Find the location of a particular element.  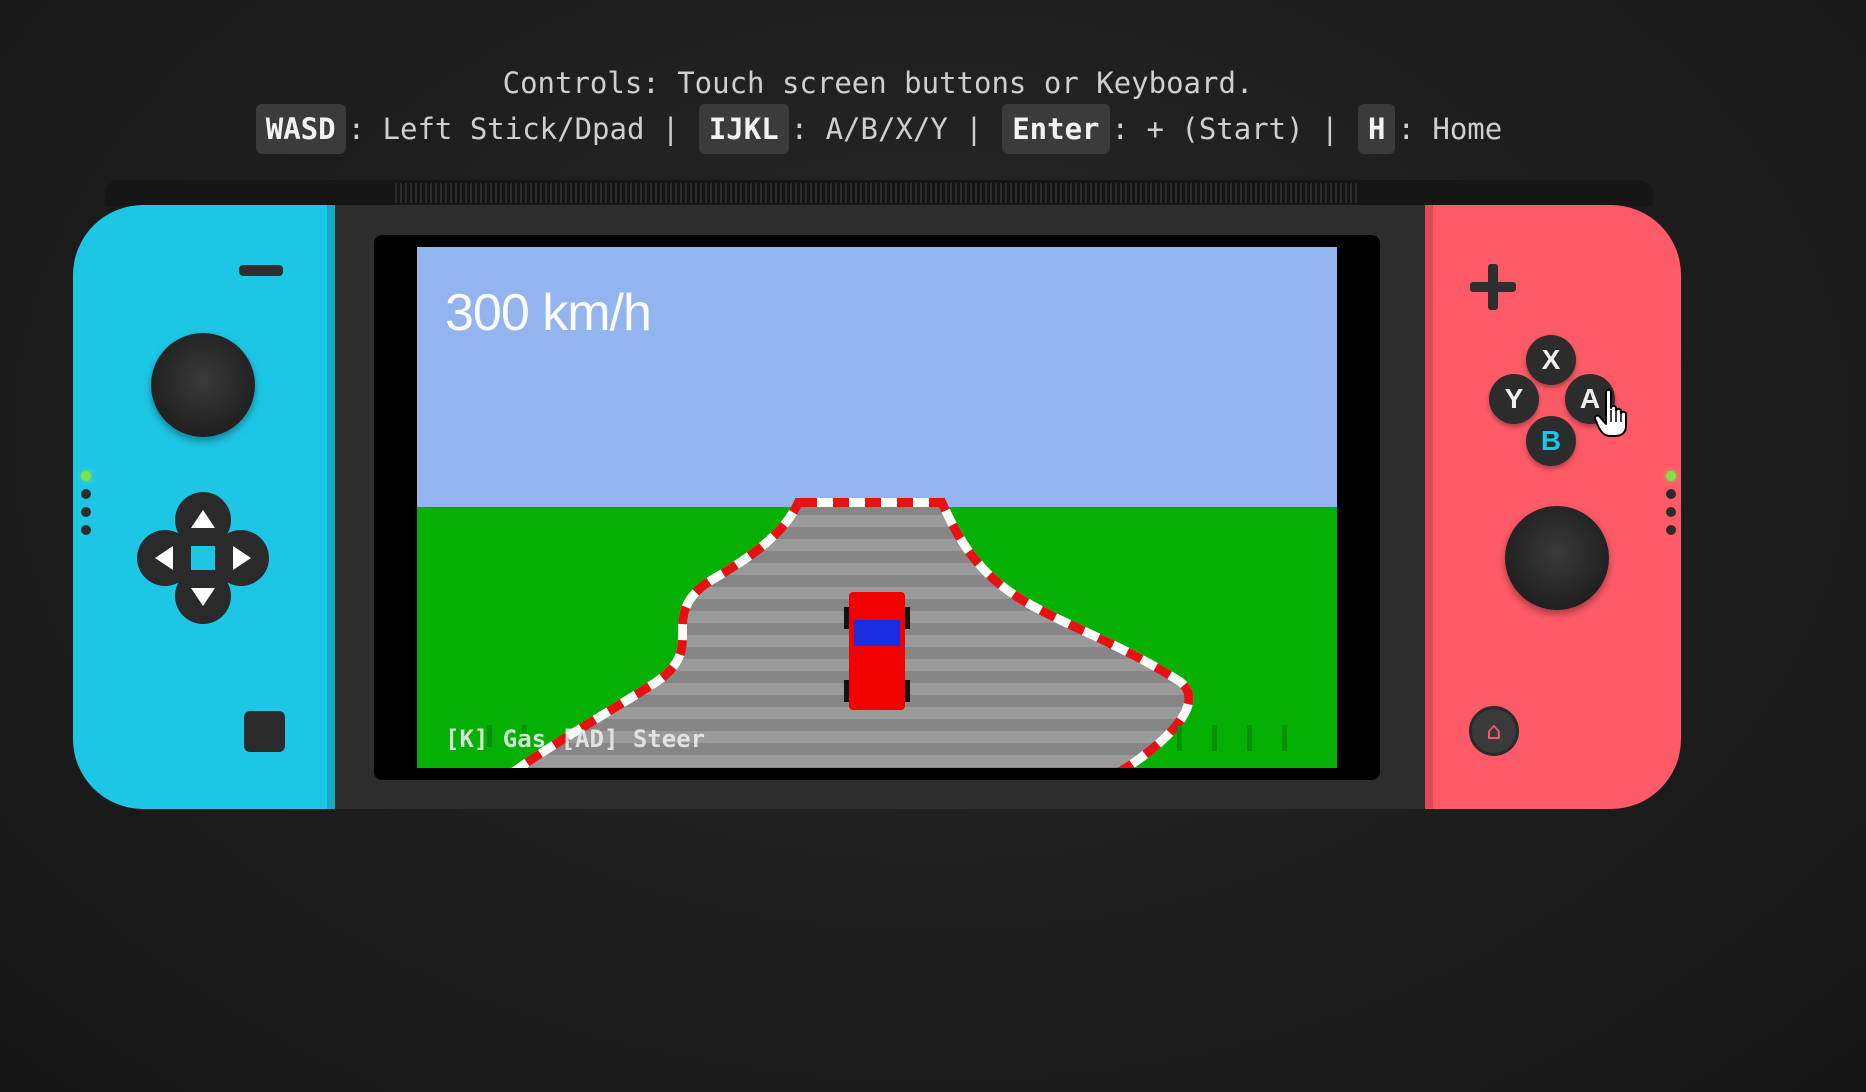

hud-hint: [K] Gas [AD] Steer is located at coordinates (575, 739).